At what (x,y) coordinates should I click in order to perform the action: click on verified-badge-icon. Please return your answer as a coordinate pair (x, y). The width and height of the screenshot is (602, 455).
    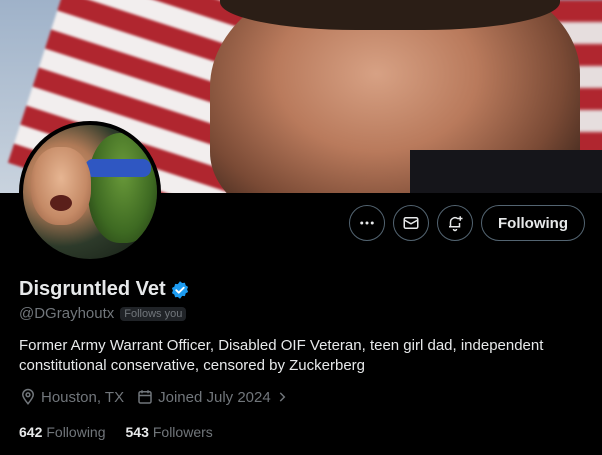
    Looking at the image, I should click on (180, 290).